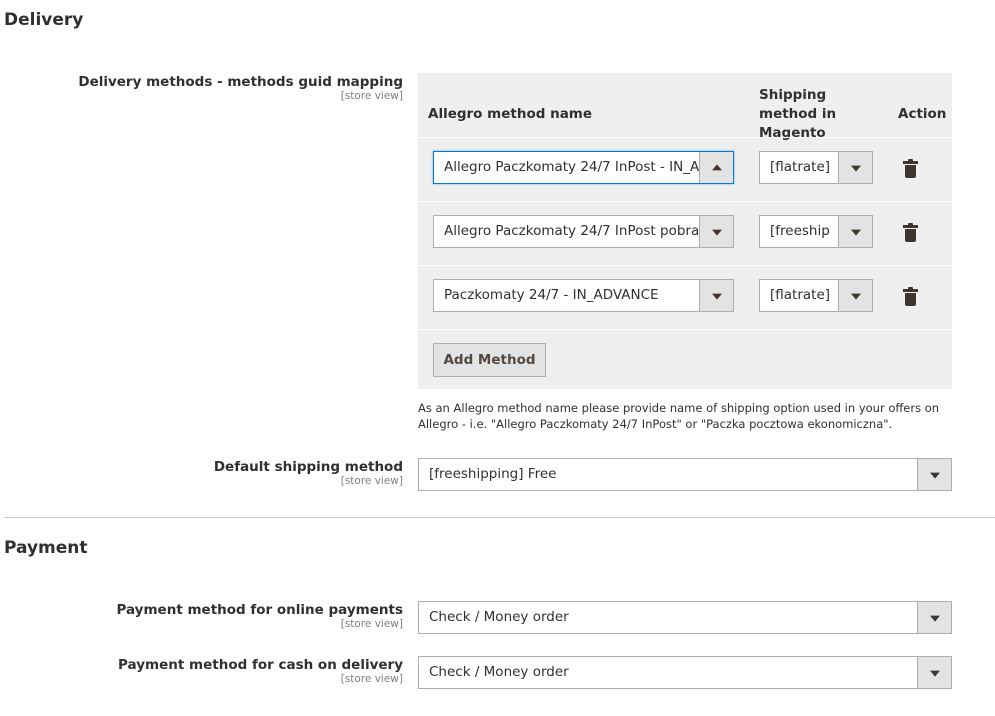  Describe the element at coordinates (43, 20) in the screenshot. I see `delivery-section-title: Delivery` at that location.